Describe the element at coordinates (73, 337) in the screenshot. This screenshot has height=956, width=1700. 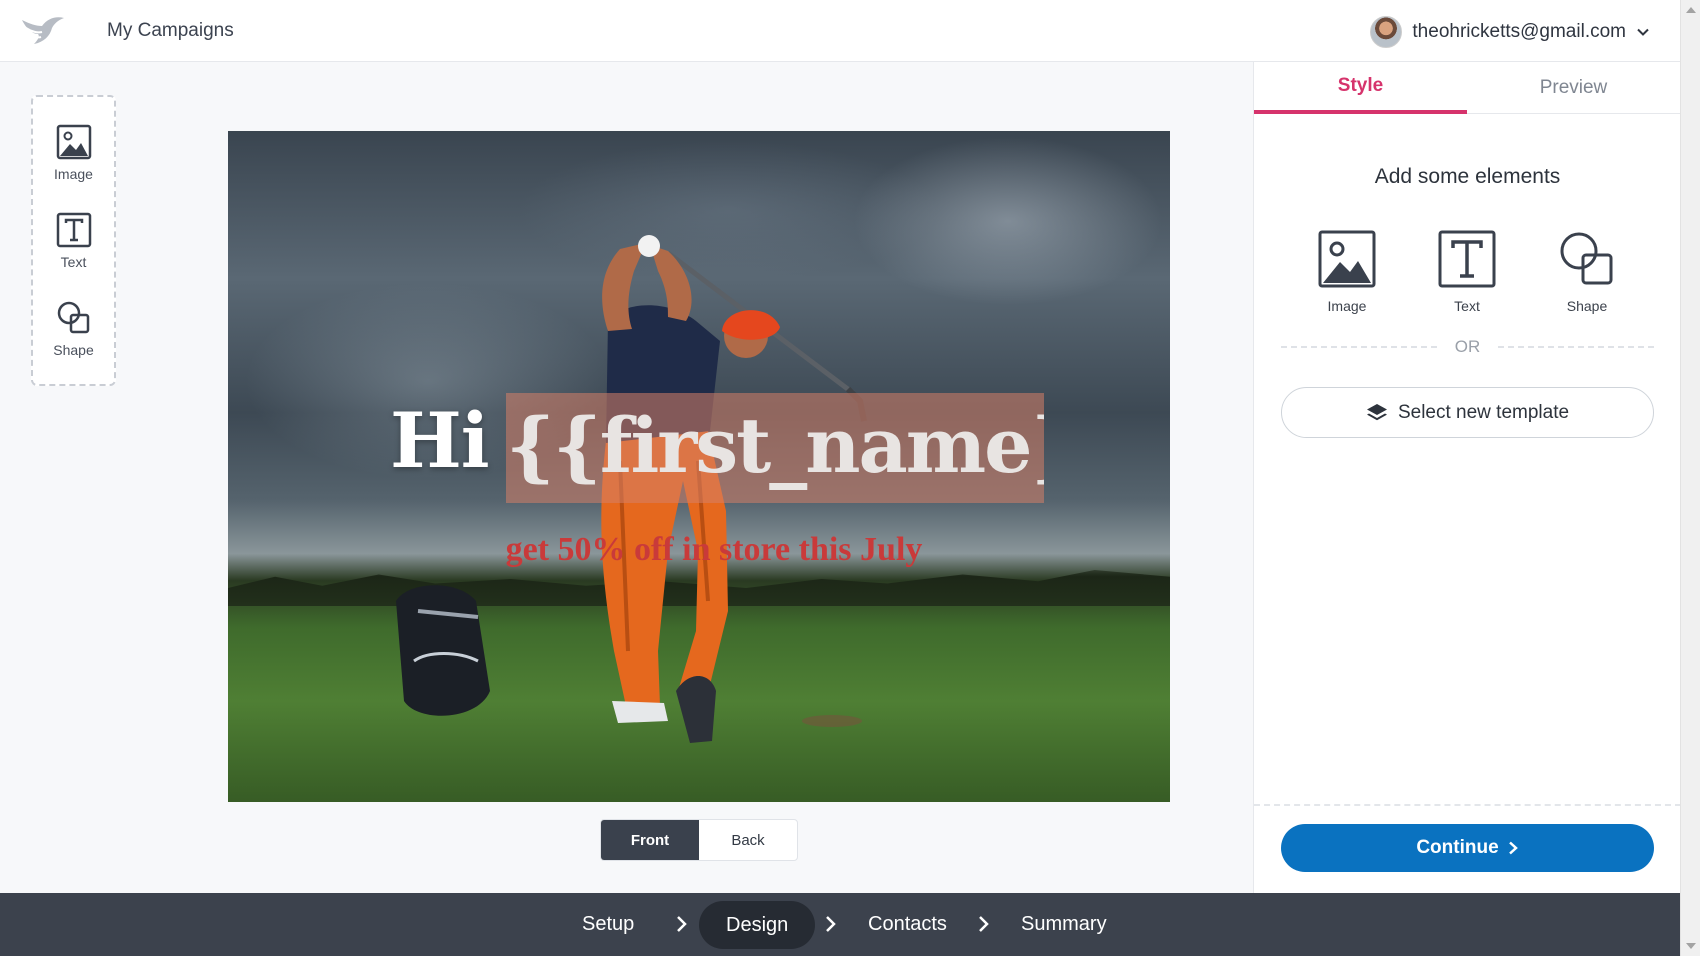
I see `toolbox-shape-button: Shape` at that location.